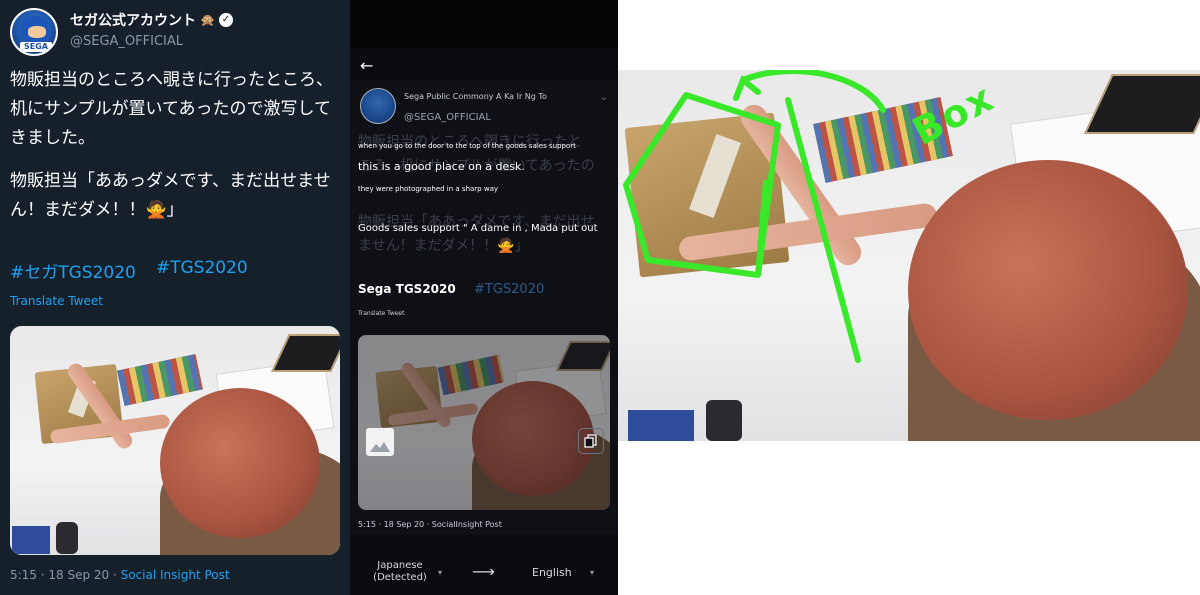 The image size is (1200, 595). Describe the element at coordinates (475, 96) in the screenshot. I see `display-name-translated: Sega Public Commony A Ka Ir Ng To` at that location.